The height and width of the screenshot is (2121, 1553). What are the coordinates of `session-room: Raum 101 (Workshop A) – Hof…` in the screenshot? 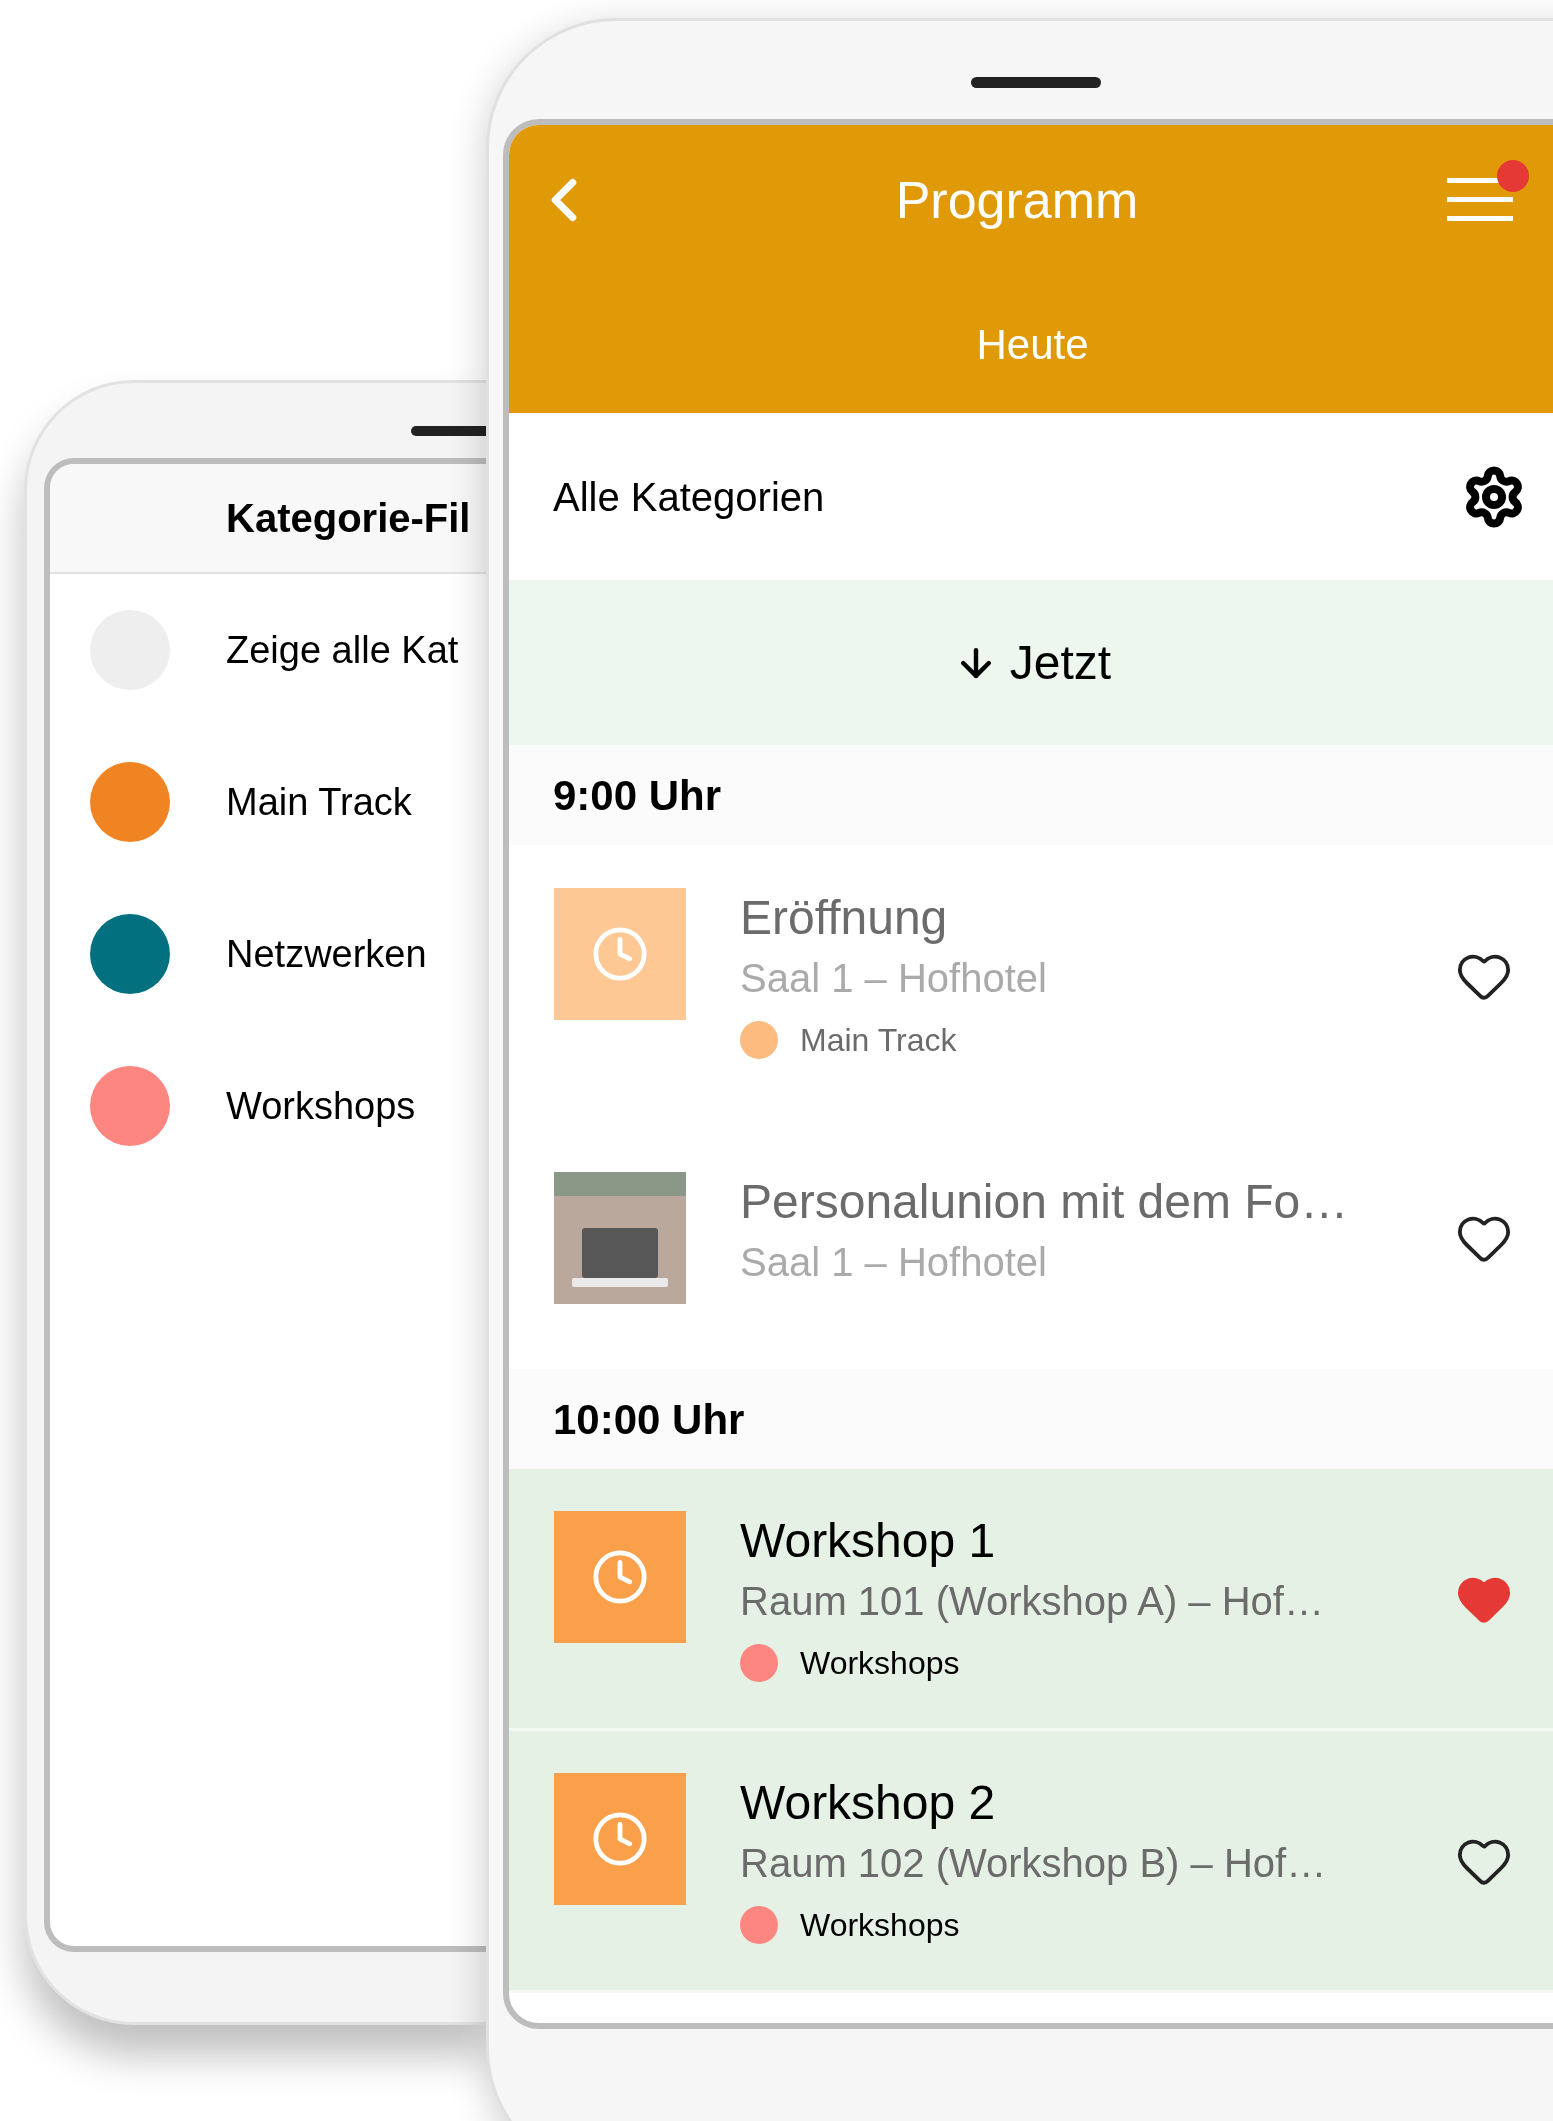 It's located at (1032, 1601).